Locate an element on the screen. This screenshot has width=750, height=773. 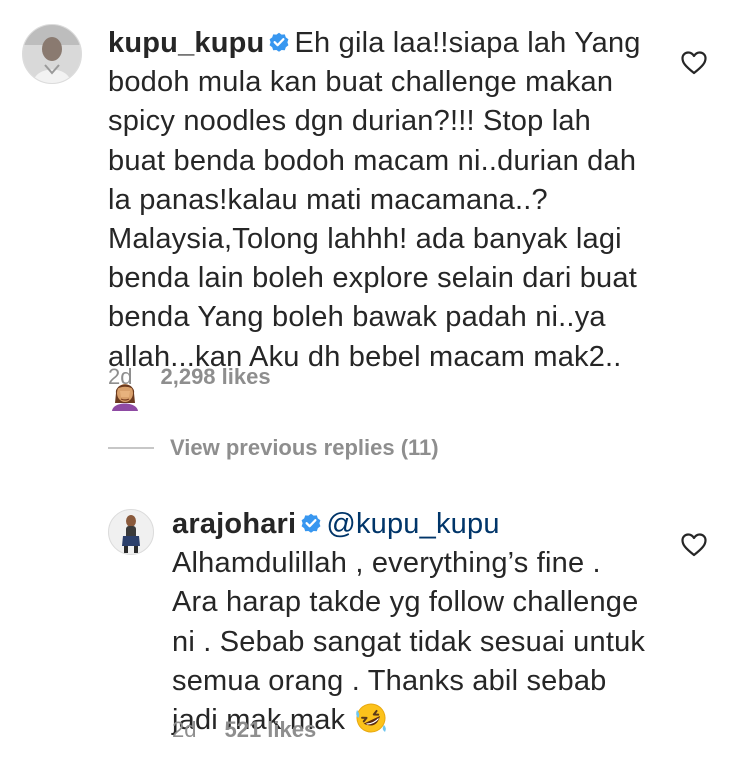
reply-timestamp: 2d is located at coordinates (184, 729).